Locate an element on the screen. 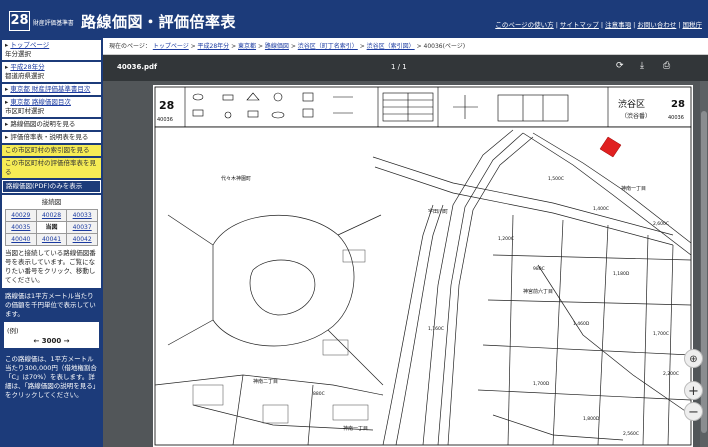  adjacent-link: 40029 is located at coordinates (21, 215).